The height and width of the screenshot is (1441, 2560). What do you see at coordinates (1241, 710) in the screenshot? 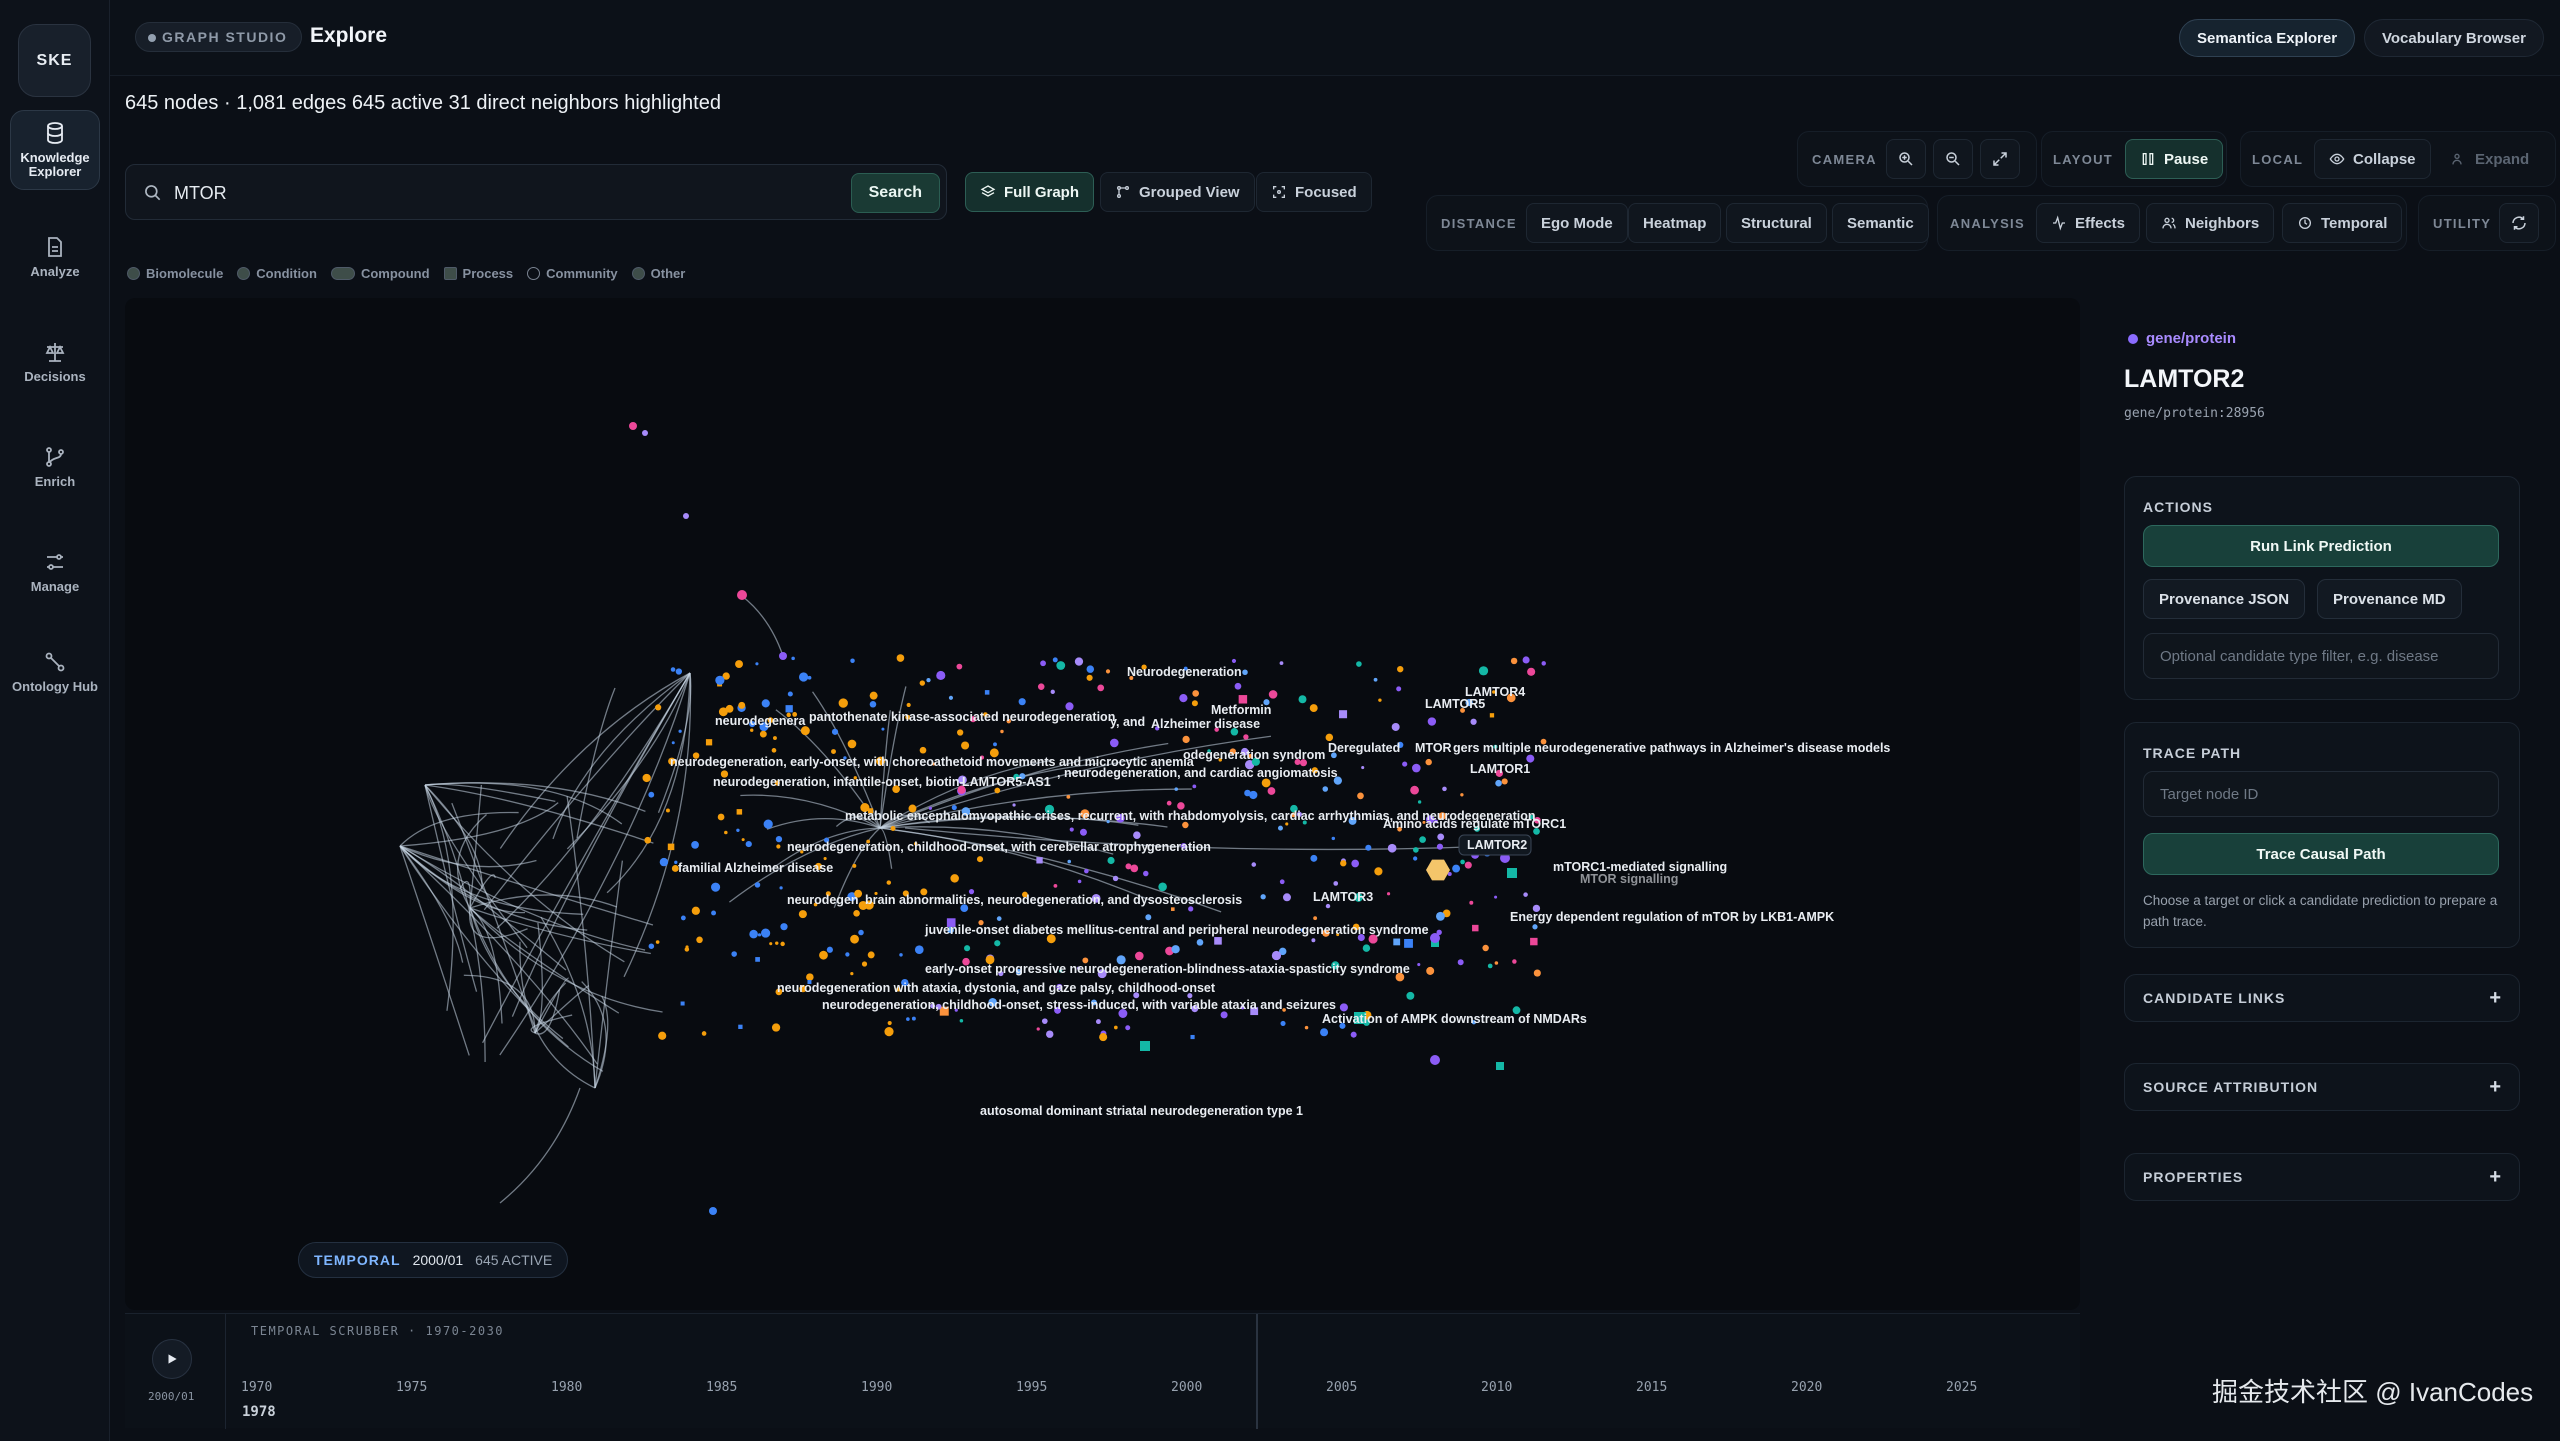
I see `node-label: Metformin` at bounding box center [1241, 710].